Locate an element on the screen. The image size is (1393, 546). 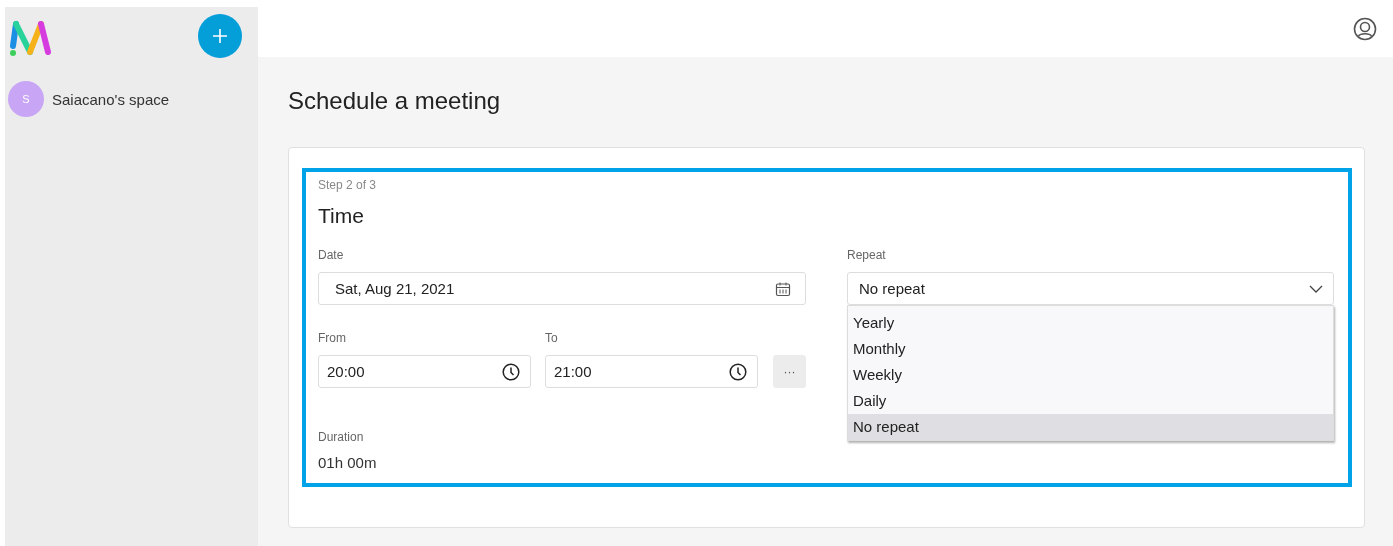
duration-value: 01h 00m is located at coordinates (348, 462).